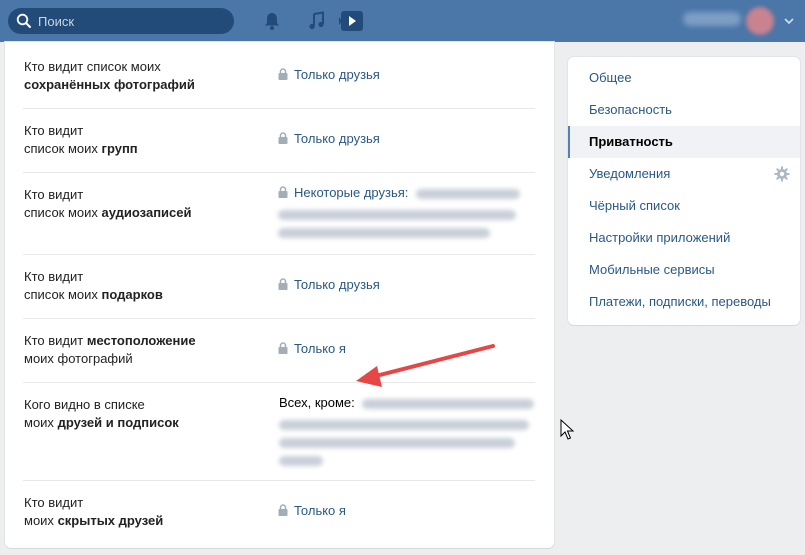 The height and width of the screenshot is (555, 805). What do you see at coordinates (94, 511) in the screenshot?
I see `row-label: Кто видит моих скрытых друзей` at bounding box center [94, 511].